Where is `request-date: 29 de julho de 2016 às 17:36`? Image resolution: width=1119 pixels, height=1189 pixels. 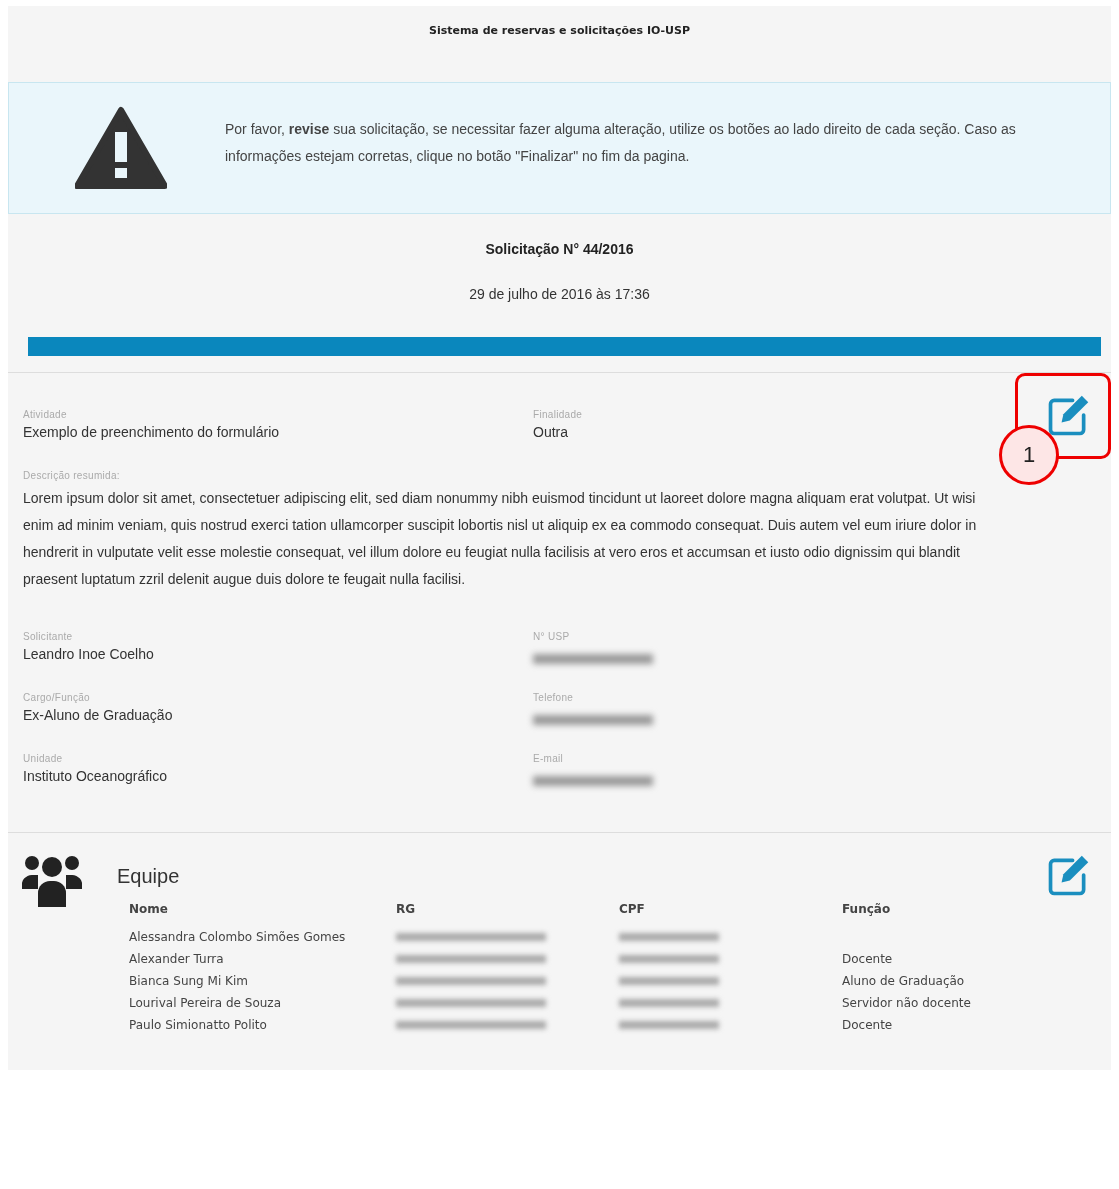 request-date: 29 de julho de 2016 às 17:36 is located at coordinates (559, 294).